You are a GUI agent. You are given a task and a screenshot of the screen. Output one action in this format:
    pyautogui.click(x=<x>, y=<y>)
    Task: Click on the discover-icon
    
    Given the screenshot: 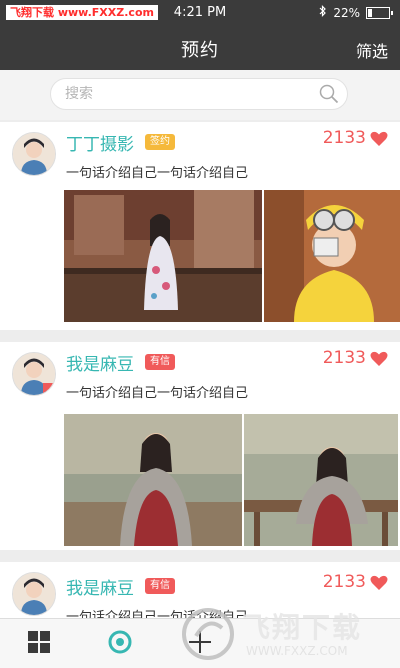 What is the action you would take?
    pyautogui.click(x=120, y=644)
    